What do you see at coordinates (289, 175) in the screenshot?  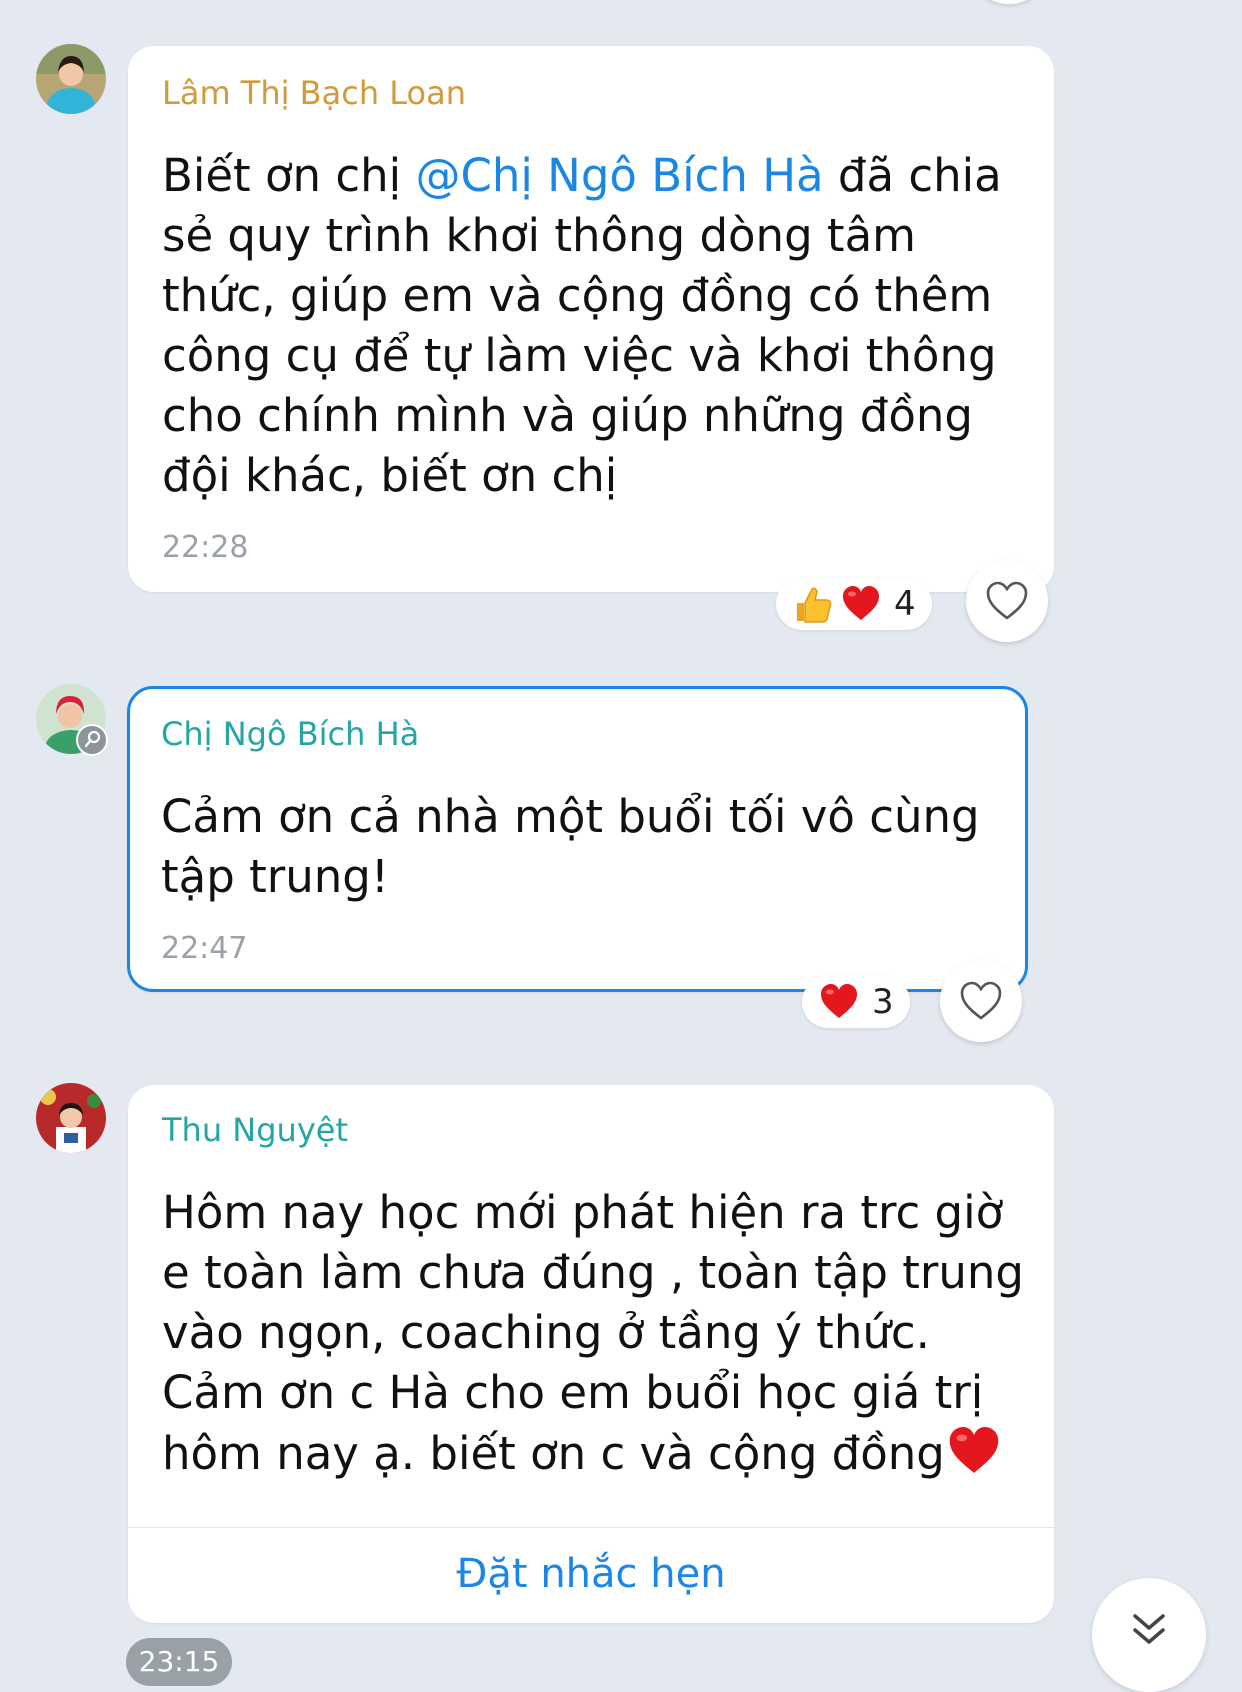 I see `text-segment: Biết ơn chị` at bounding box center [289, 175].